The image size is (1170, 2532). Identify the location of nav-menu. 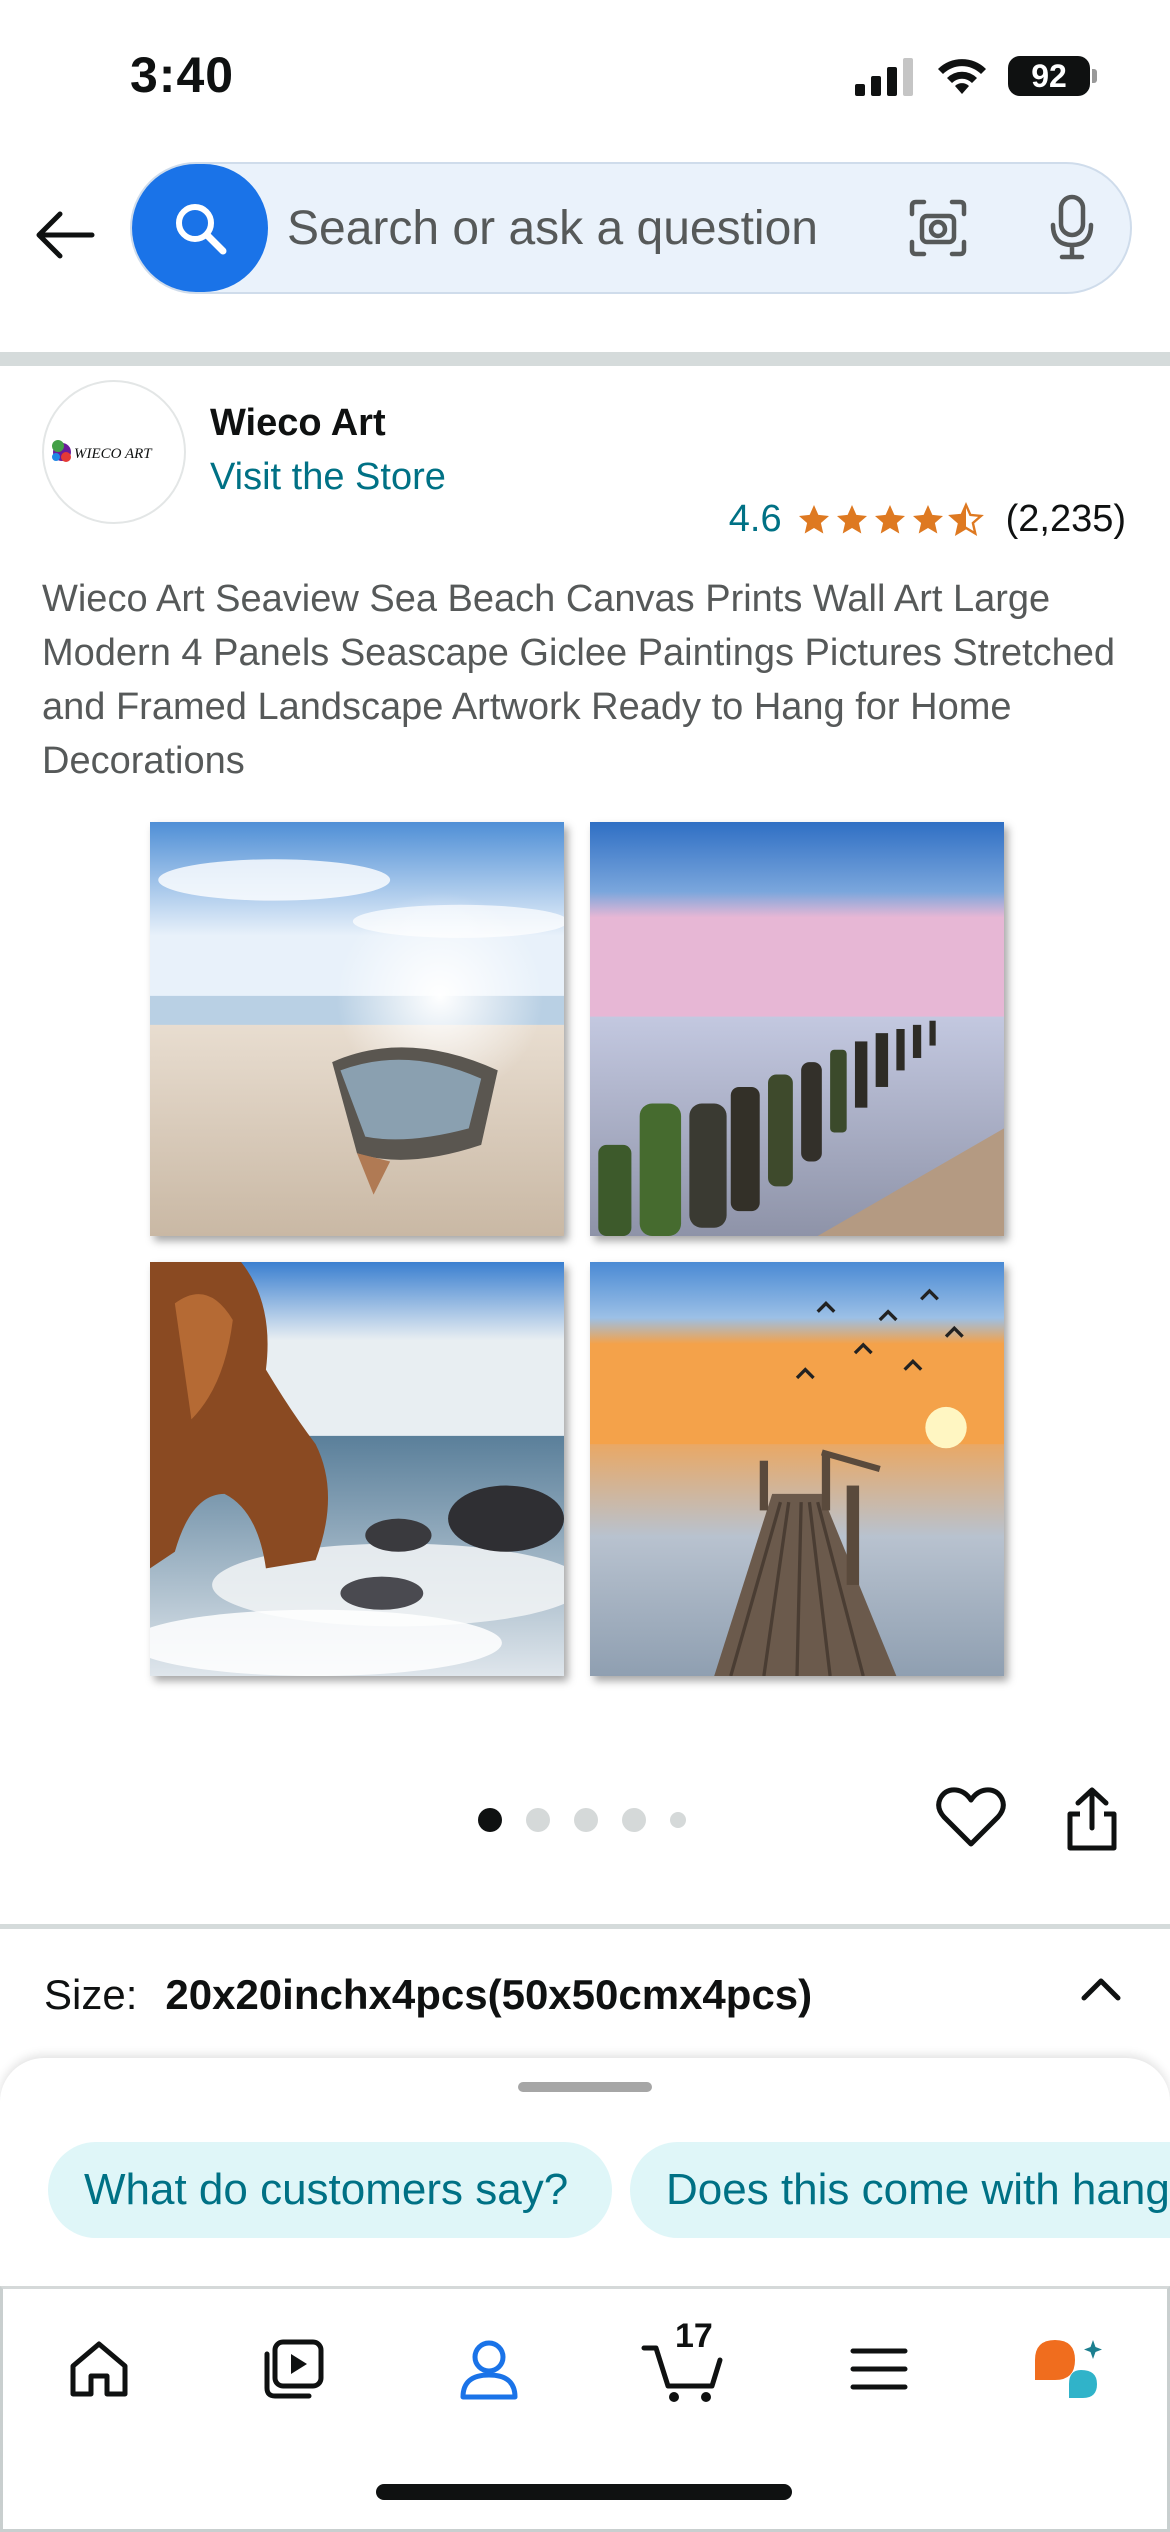
(879, 2369).